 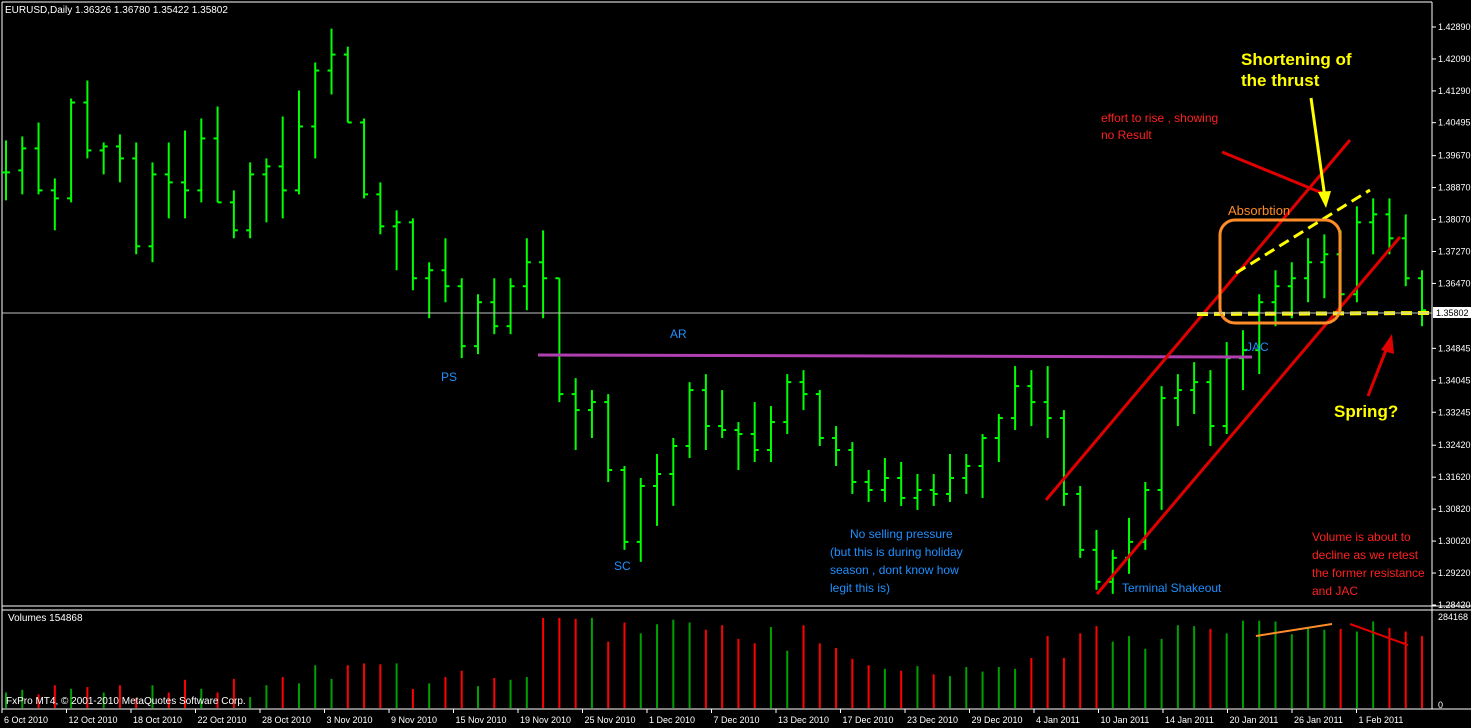 What do you see at coordinates (932, 720) in the screenshot?
I see `date-tick-label: 23 Dec 2010` at bounding box center [932, 720].